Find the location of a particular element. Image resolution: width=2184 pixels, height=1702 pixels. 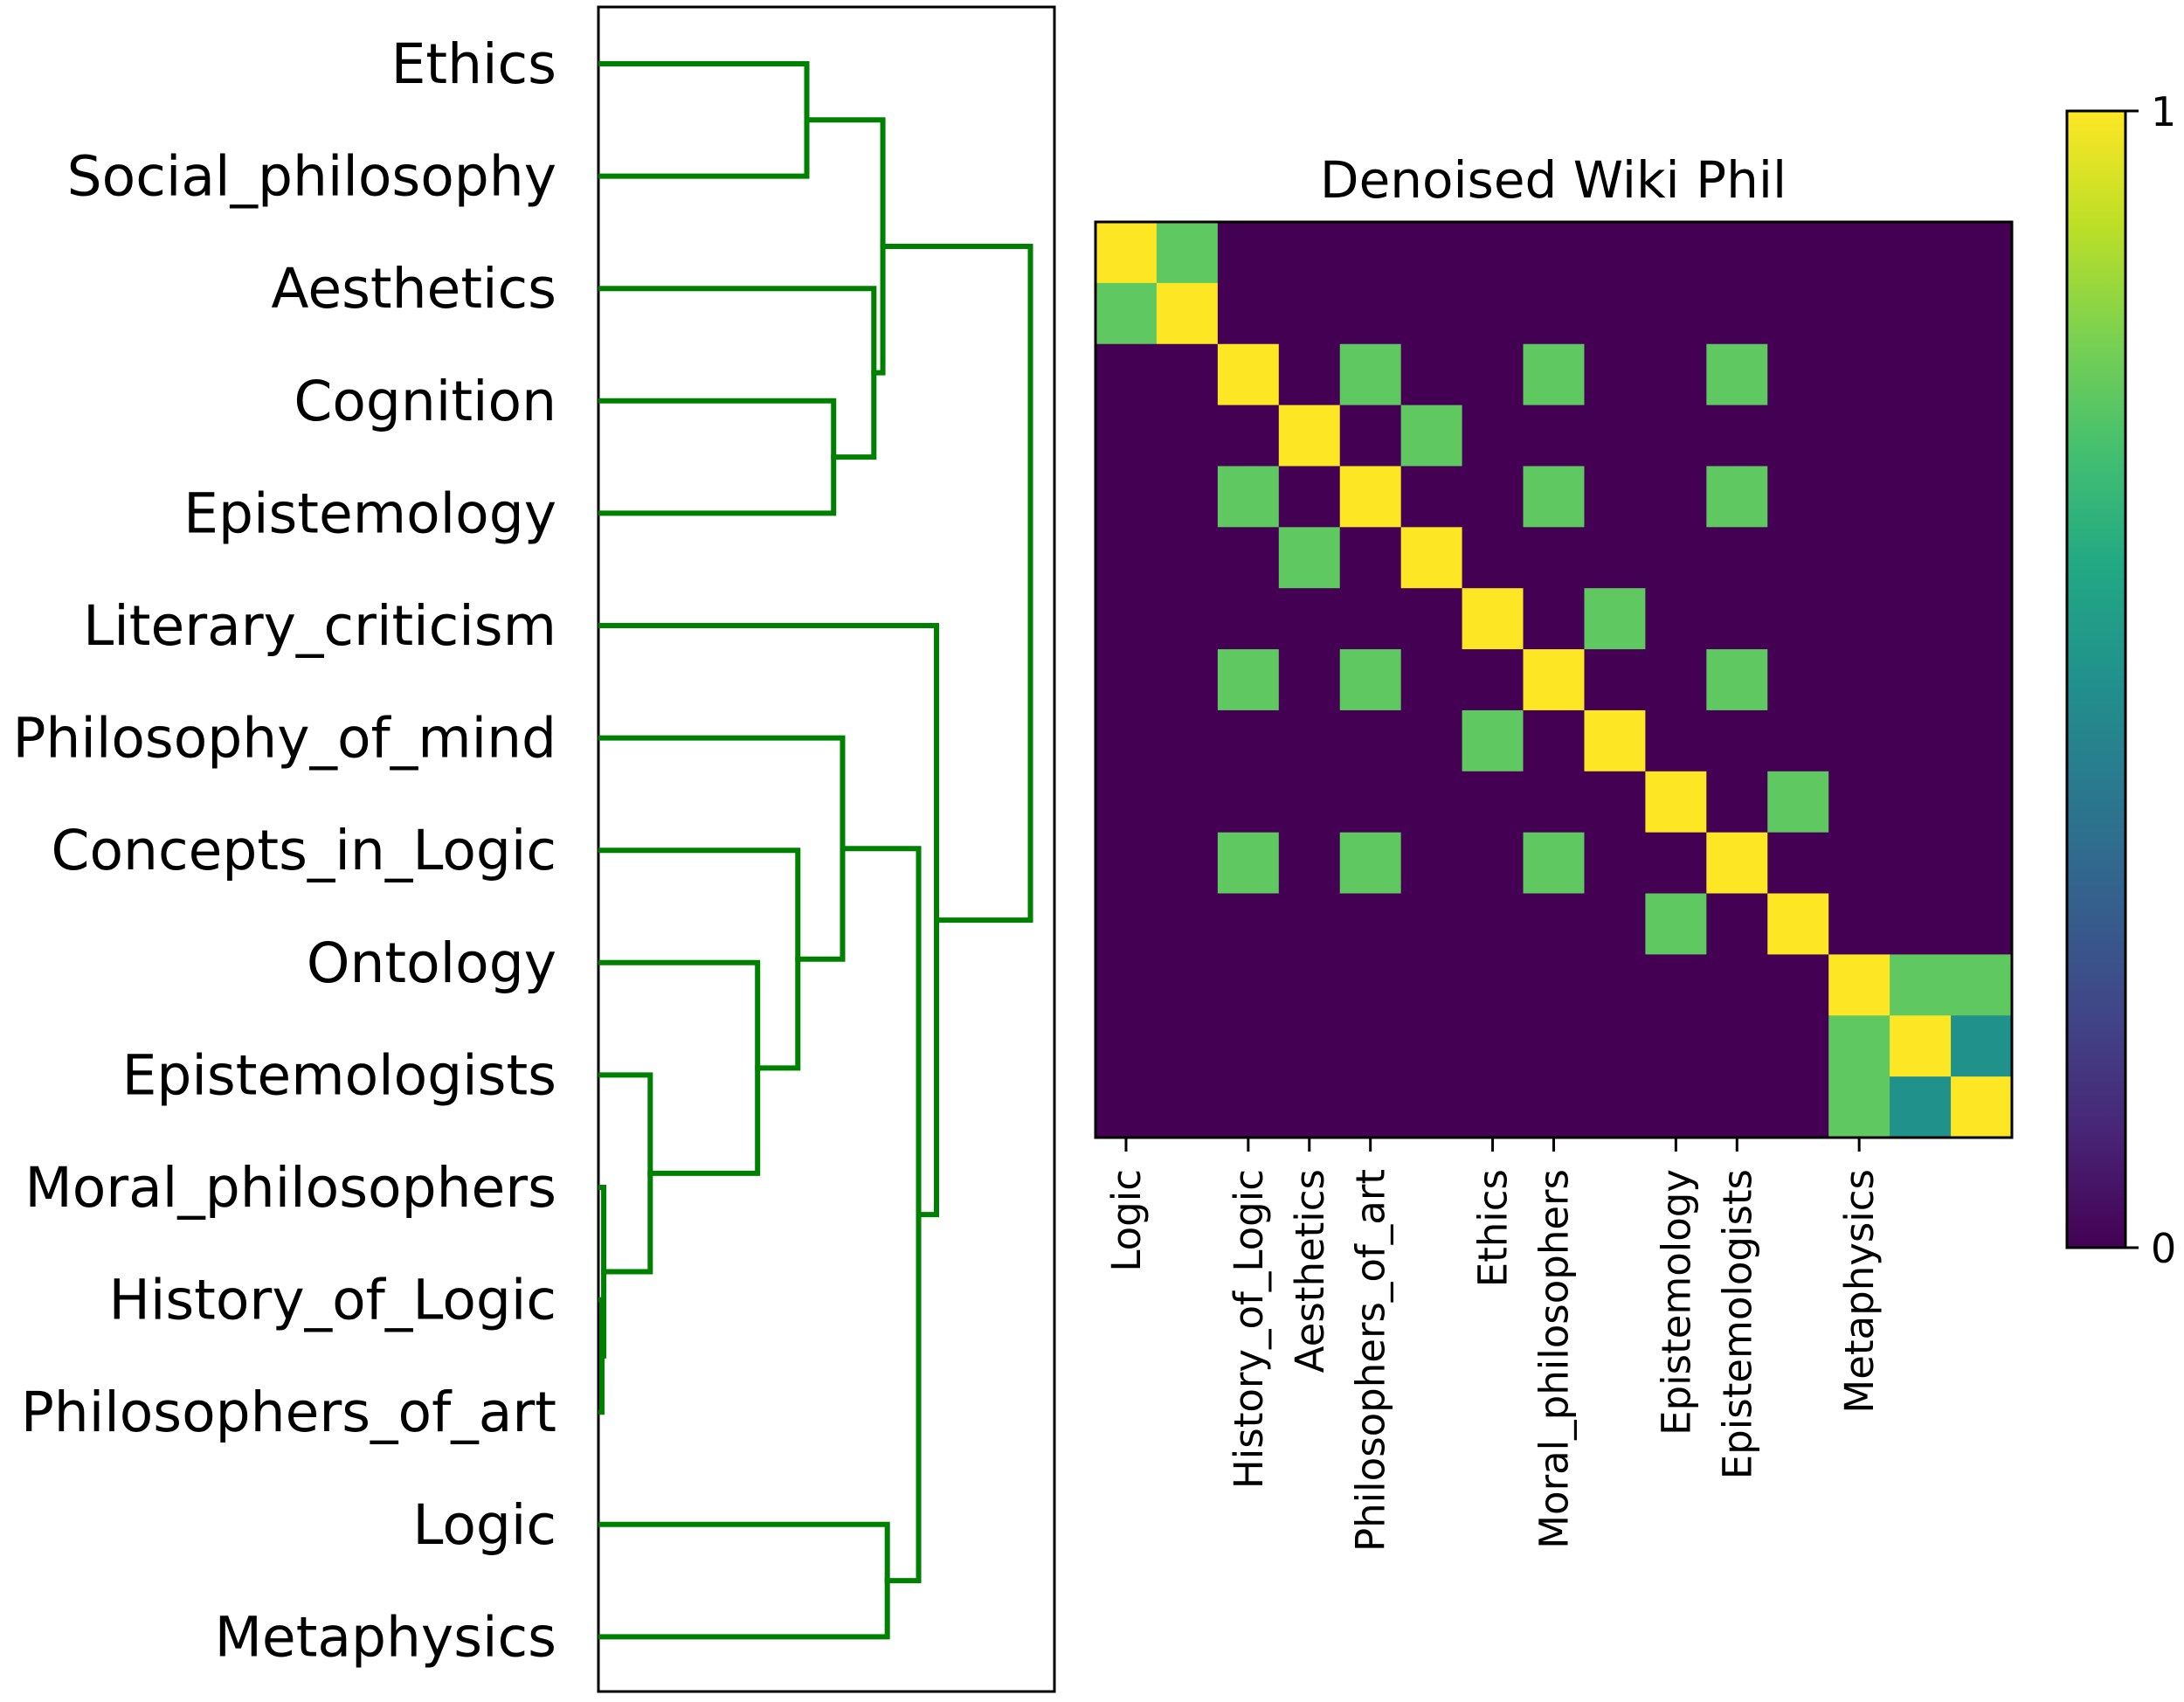

heatmap-cell-r6-c14 is located at coordinates (1982, 619).